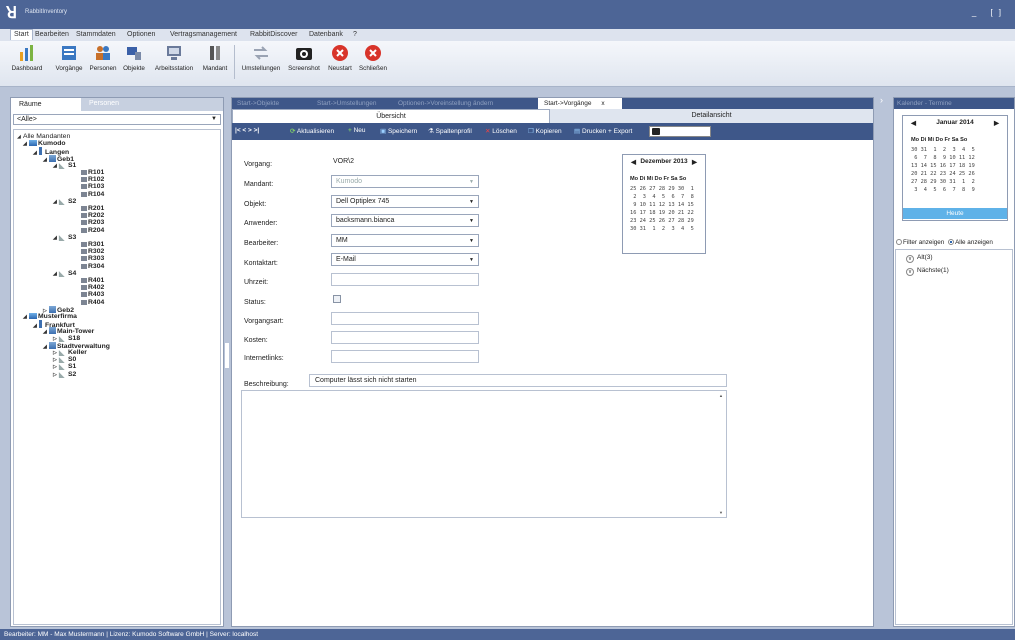  What do you see at coordinates (70, 353) in the screenshot?
I see `tree-node: ▷ ◣ Keller` at bounding box center [70, 353].